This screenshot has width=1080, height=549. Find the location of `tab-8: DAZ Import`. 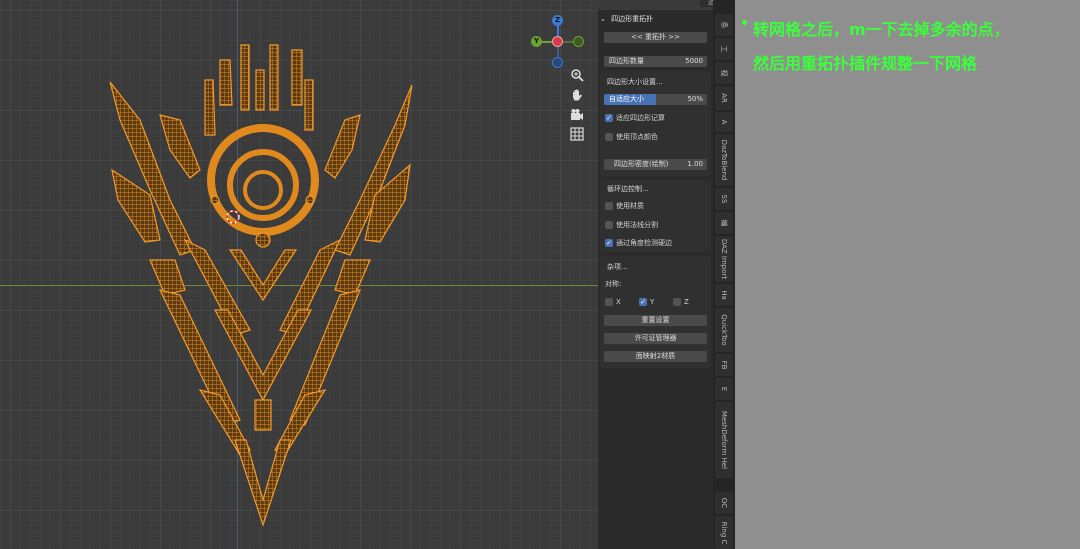

tab-8: DAZ Import is located at coordinates (724, 259).